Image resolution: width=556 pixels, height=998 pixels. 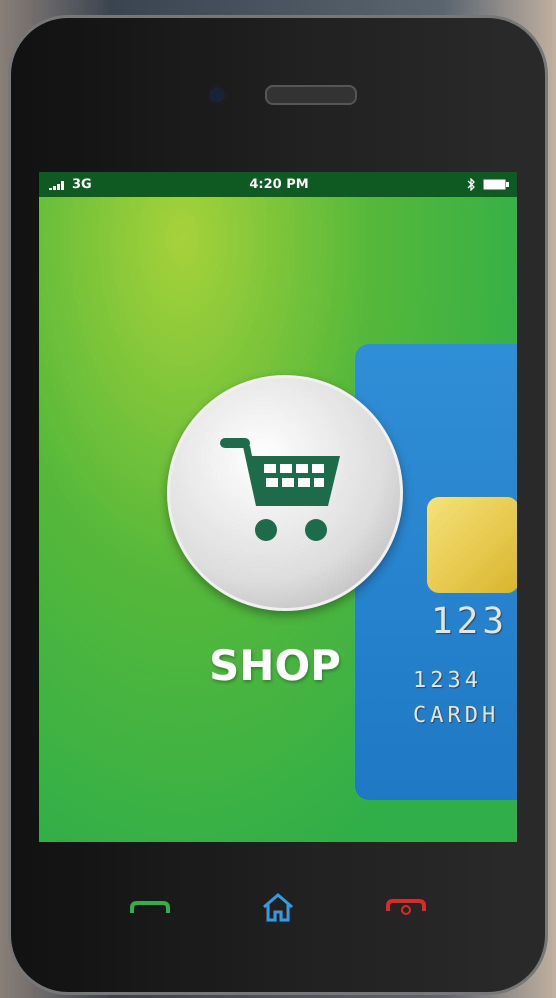 I want to click on card-number: 1234, so click(x=448, y=680).